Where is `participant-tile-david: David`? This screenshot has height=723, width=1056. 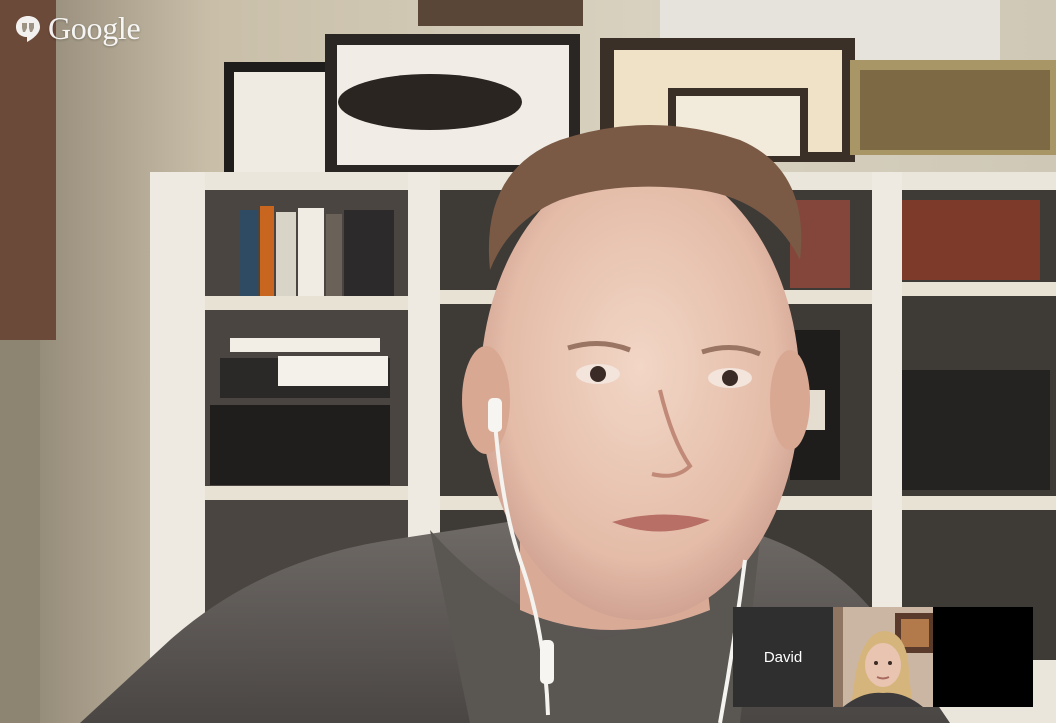 participant-tile-david: David is located at coordinates (783, 657).